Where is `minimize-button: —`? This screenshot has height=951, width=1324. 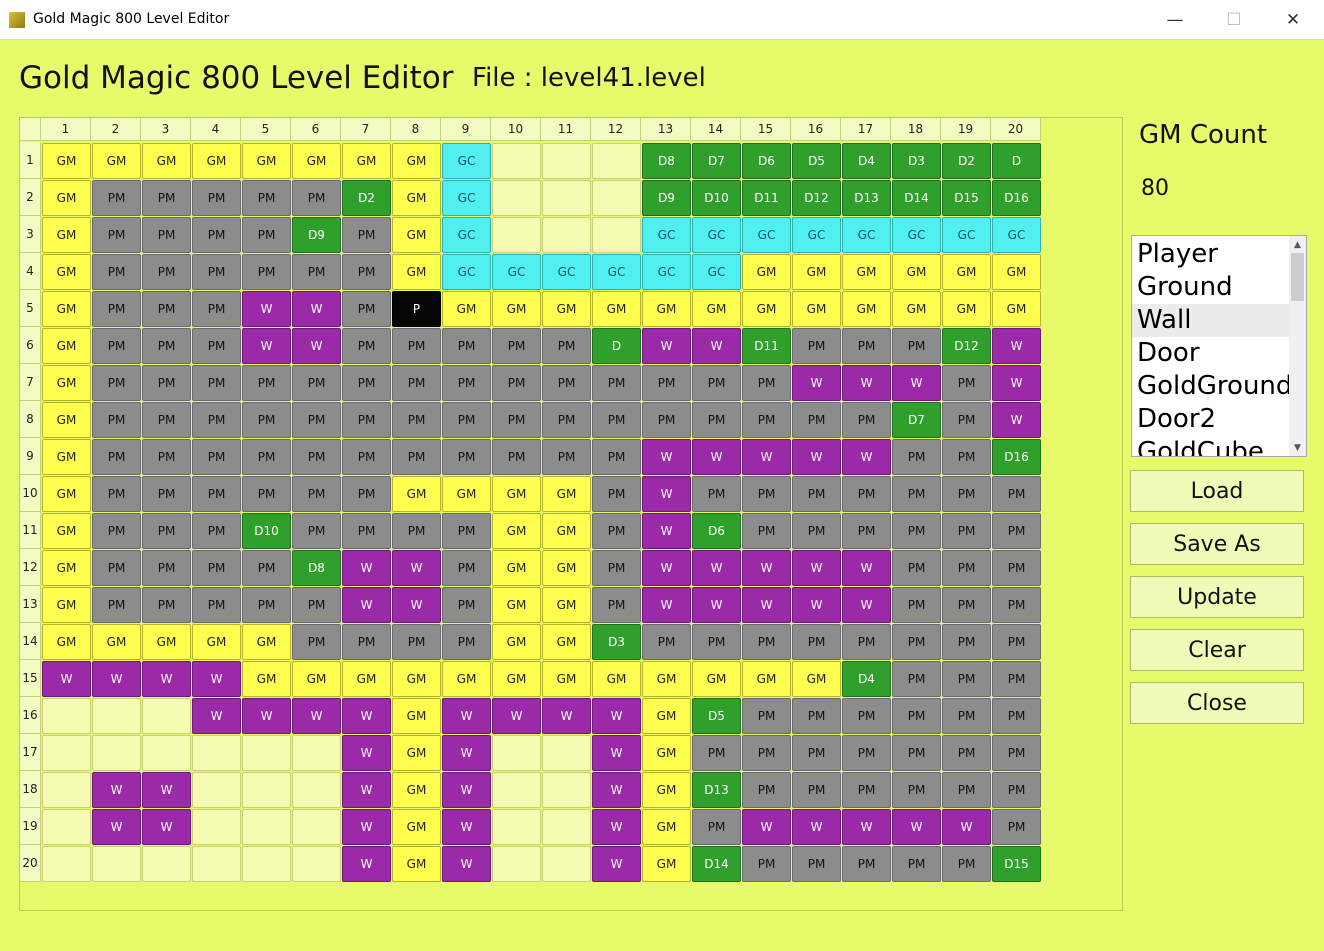 minimize-button: — is located at coordinates (1175, 20).